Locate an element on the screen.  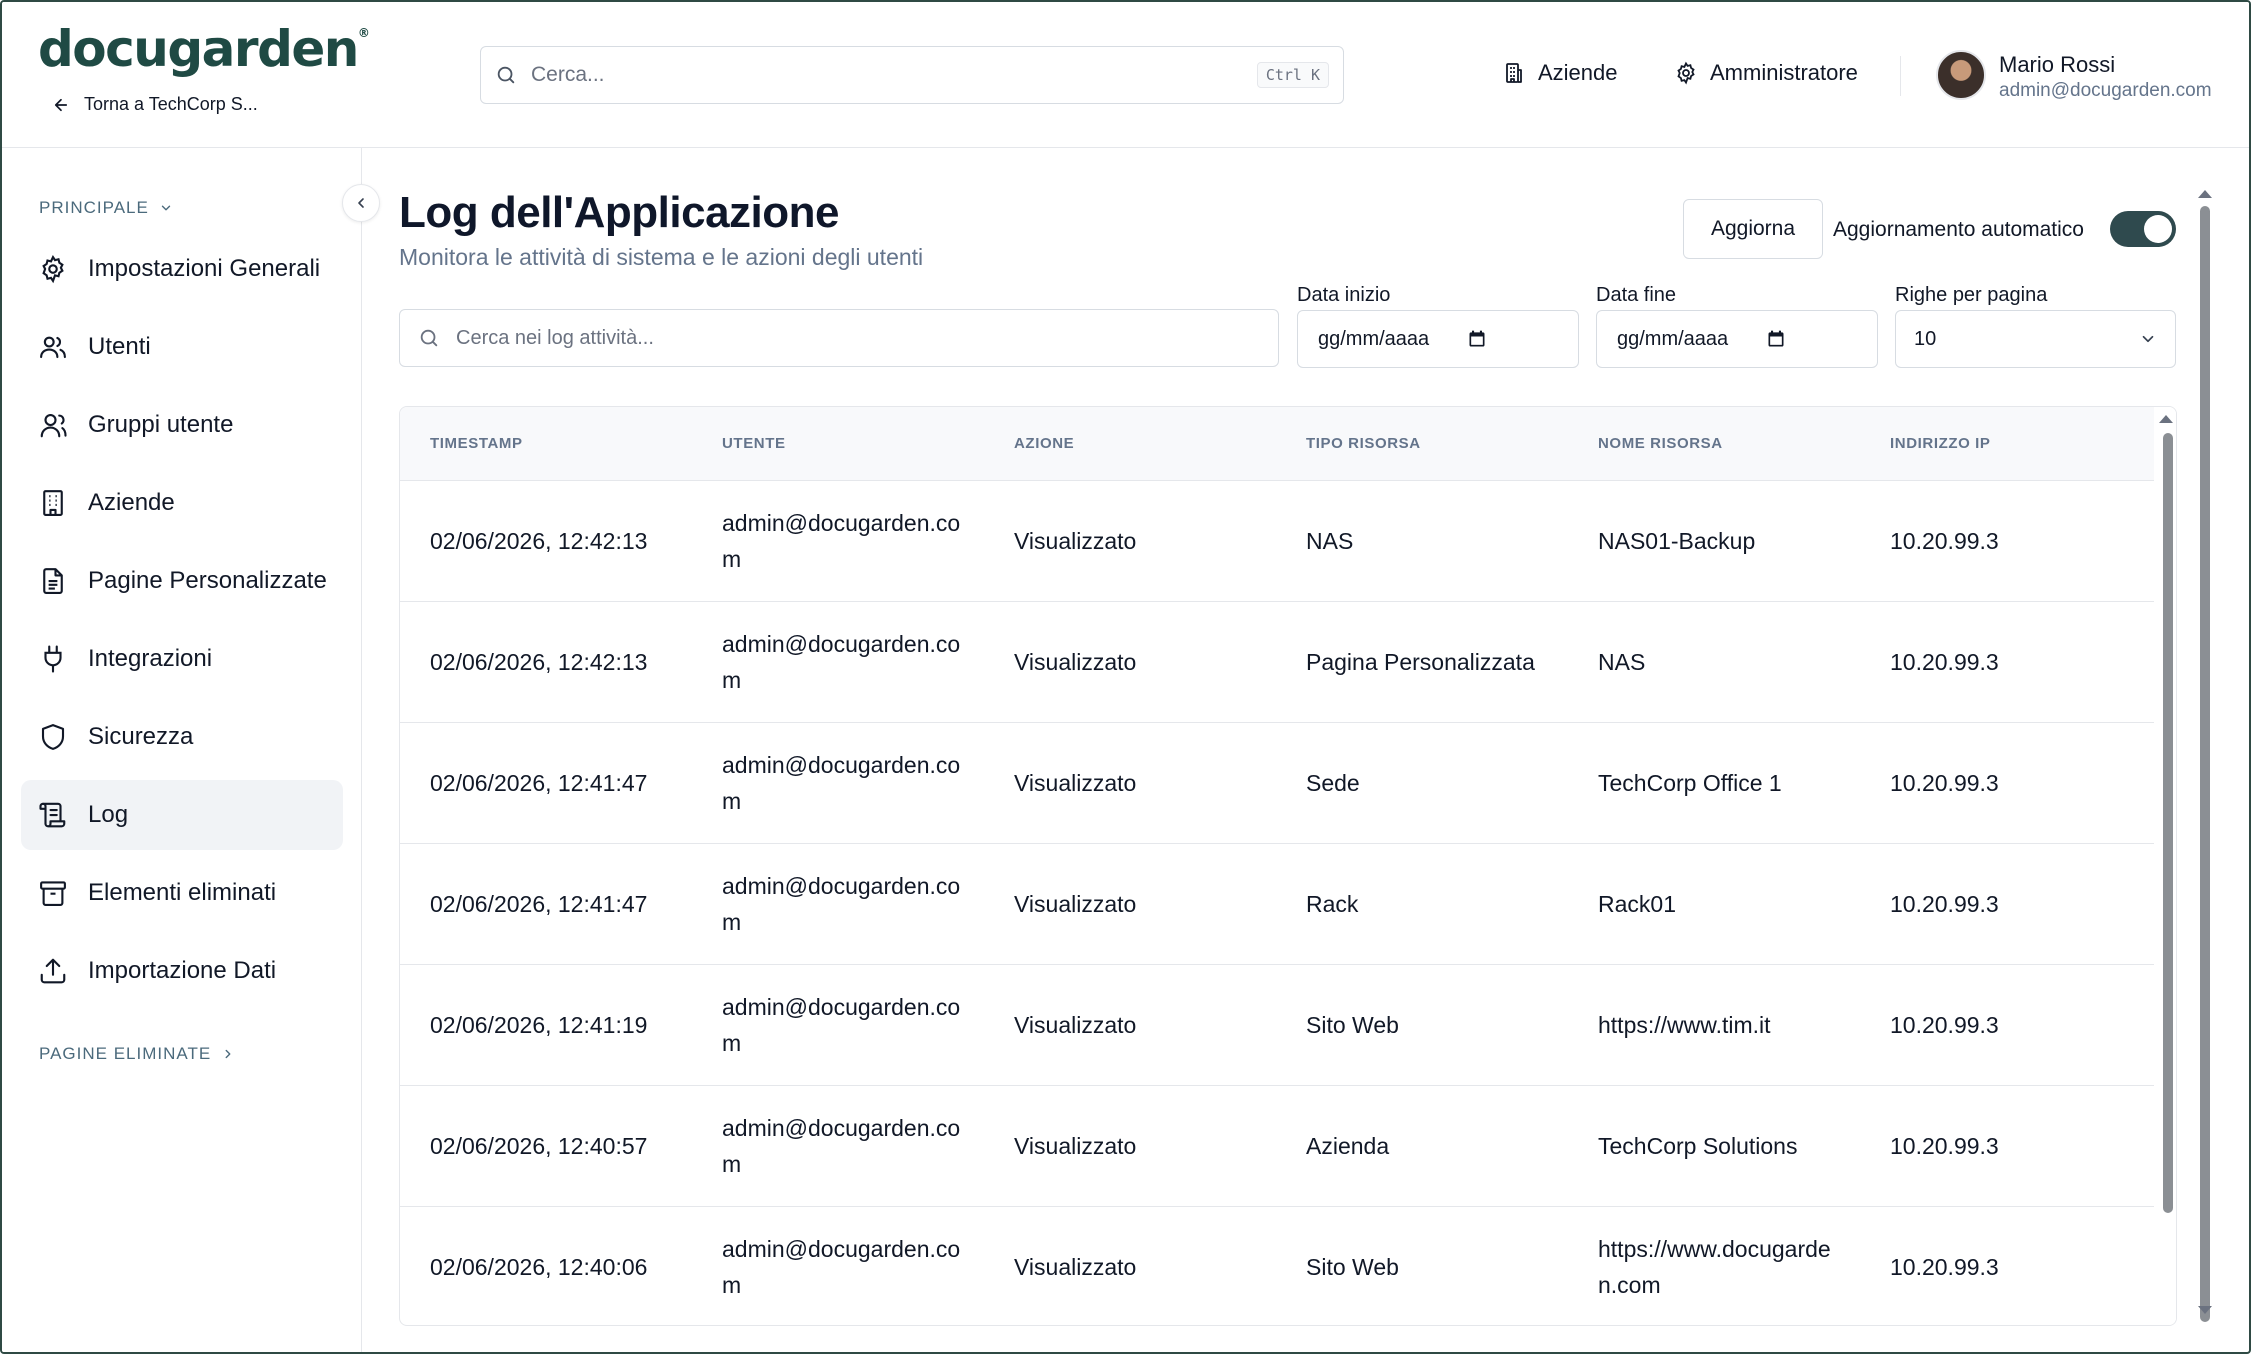
sidebar-item-gruppi-utente: Gruppi utente is located at coordinates (182, 425).